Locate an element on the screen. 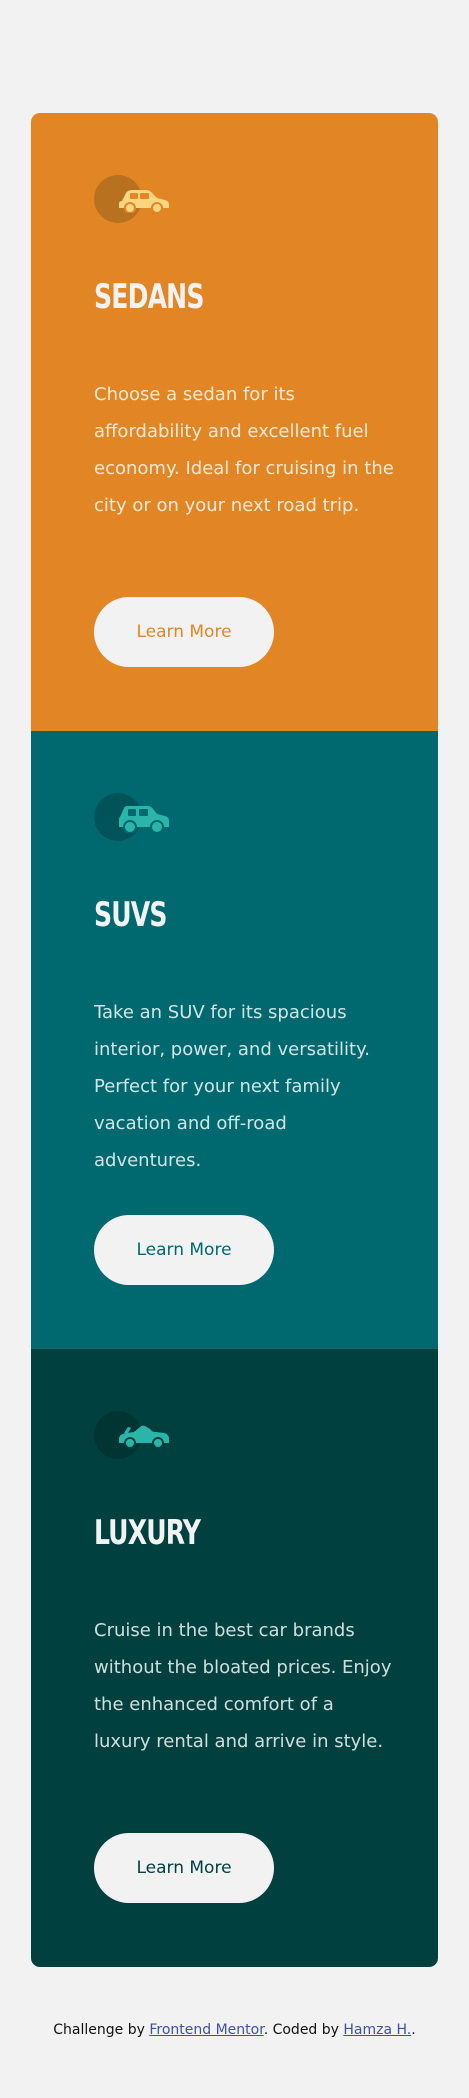 The width and height of the screenshot is (469, 2098). sedan-car-icon is located at coordinates (131, 199).